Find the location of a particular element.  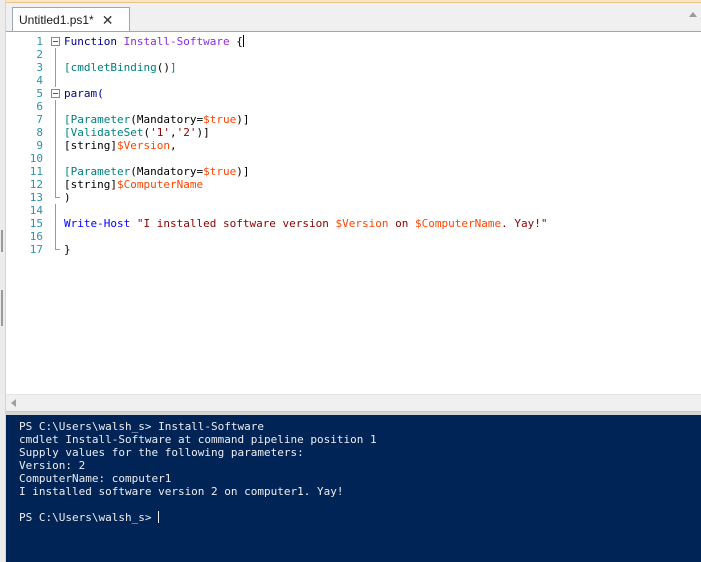

code-token: Write-Host is located at coordinates (100, 223).